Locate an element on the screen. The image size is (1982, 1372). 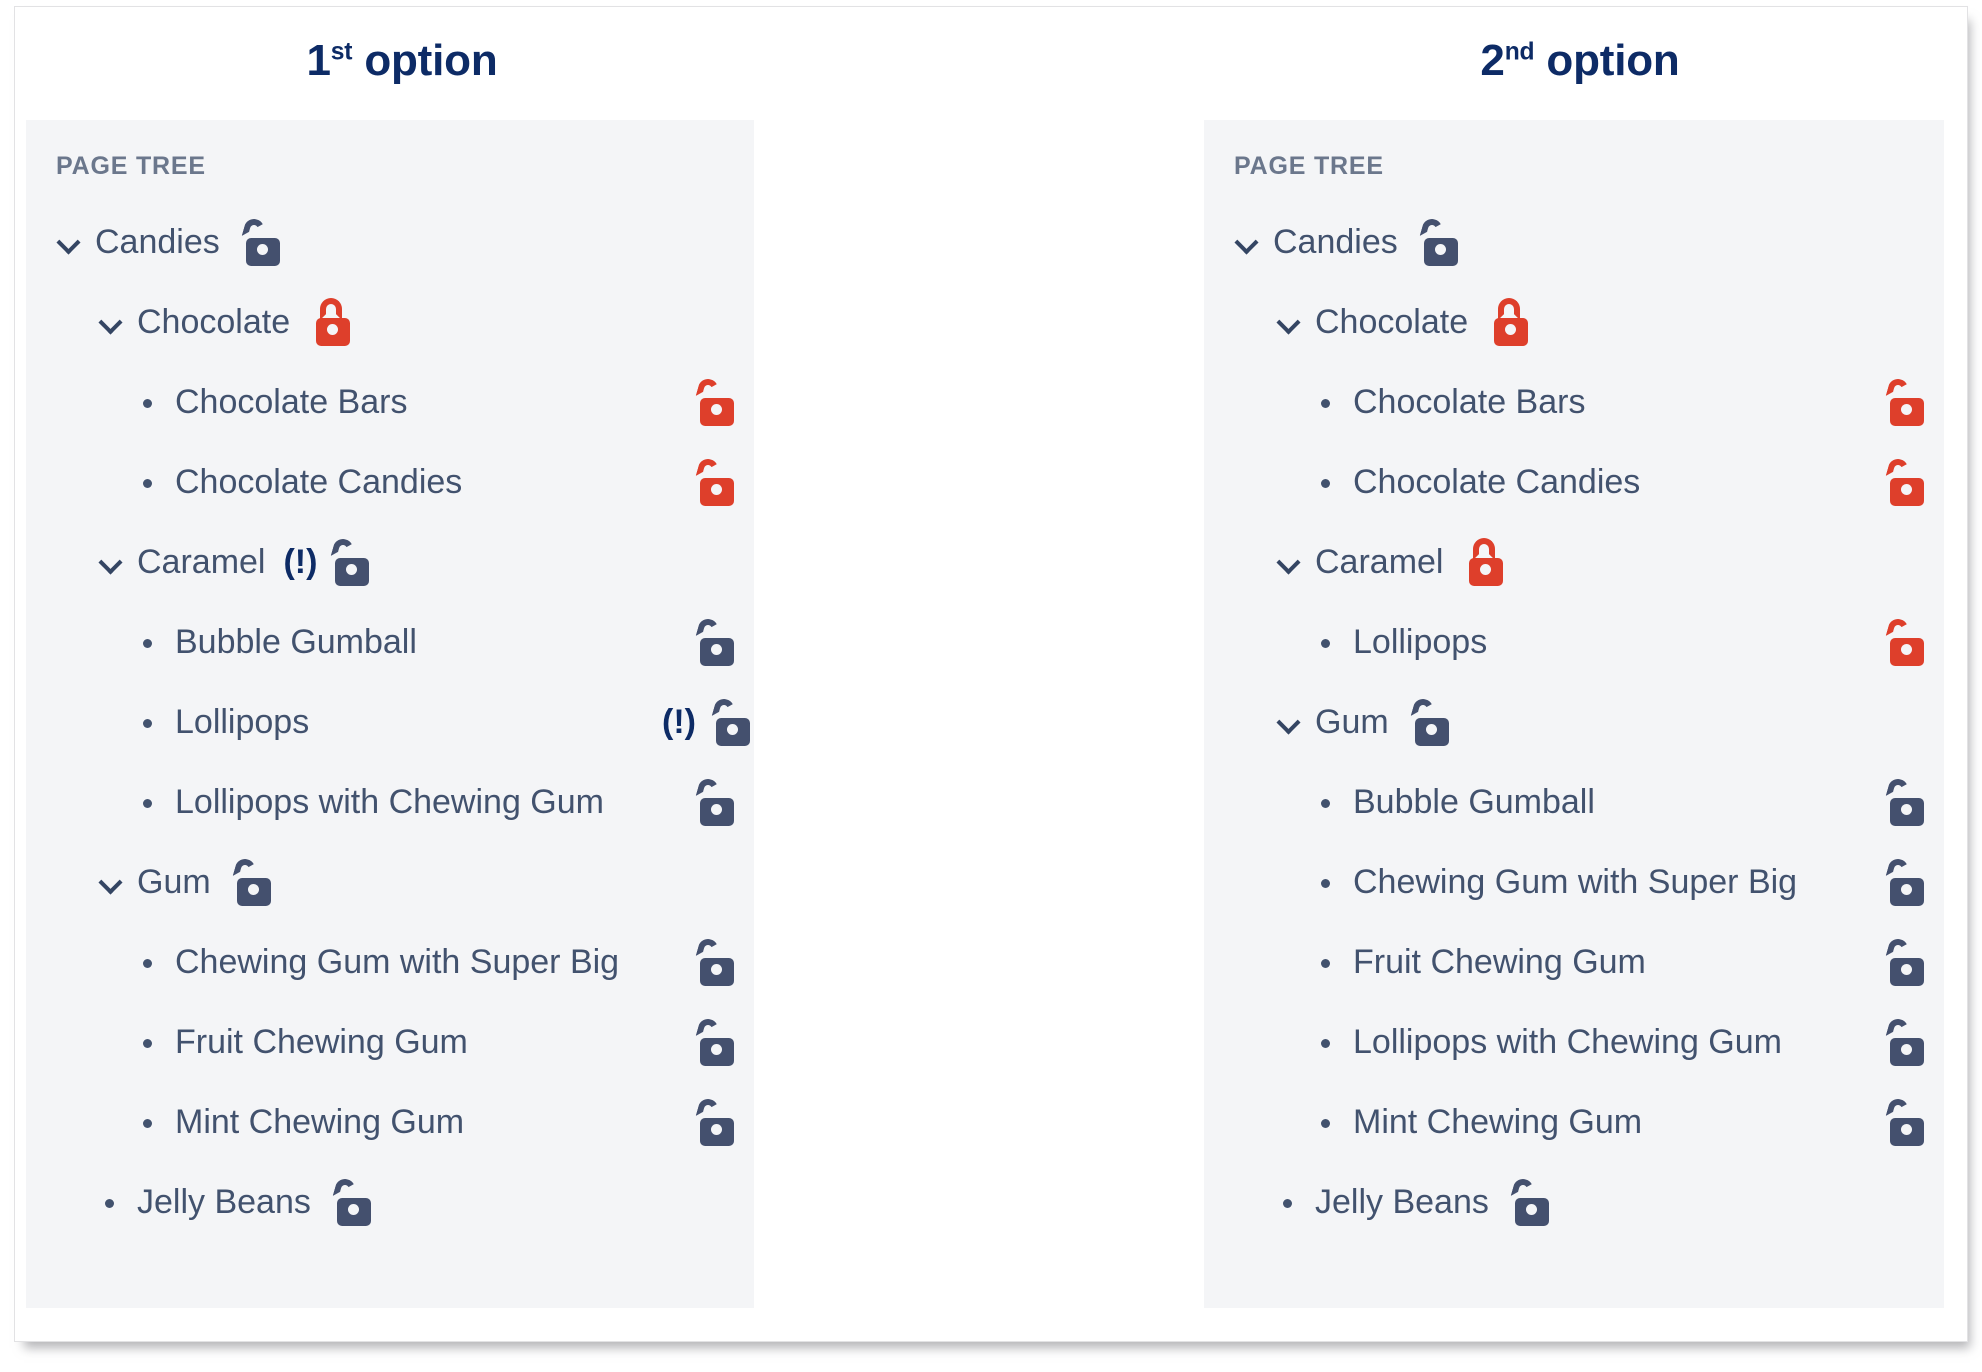
page-tree-row: Caramel is located at coordinates (1574, 562).